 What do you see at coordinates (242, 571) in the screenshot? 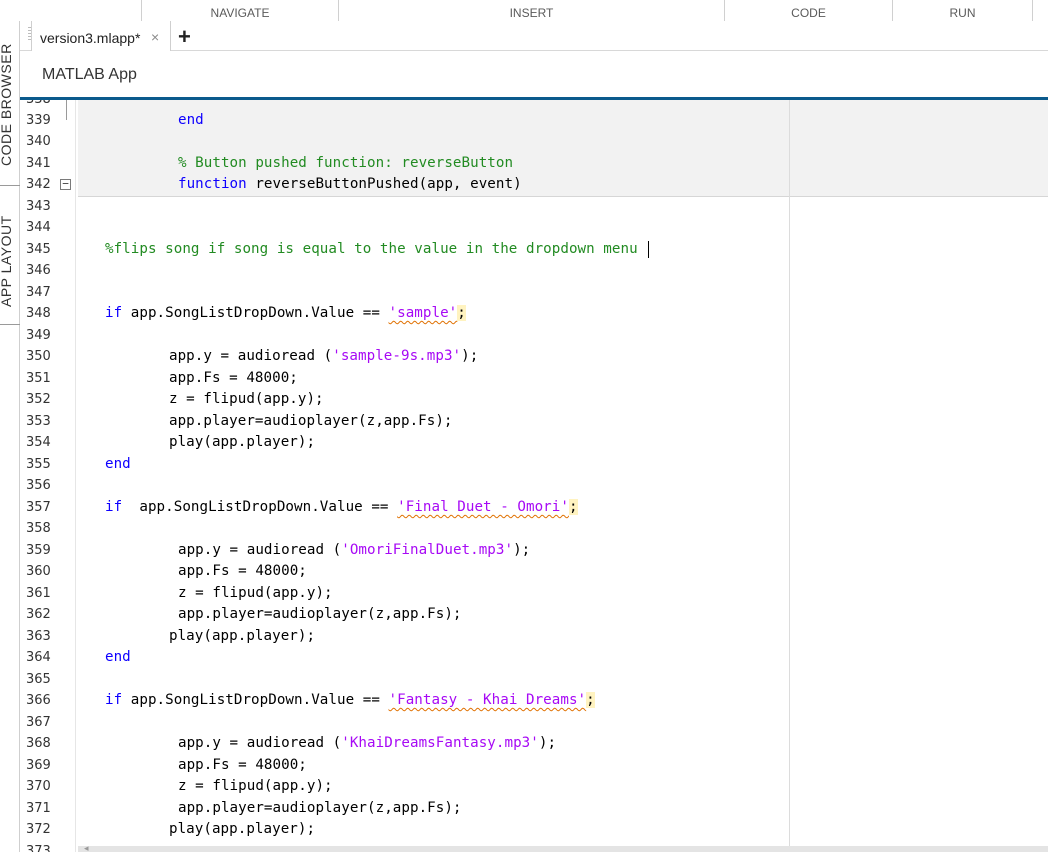
I see `code-line-360: app.Fs = 48000;` at bounding box center [242, 571].